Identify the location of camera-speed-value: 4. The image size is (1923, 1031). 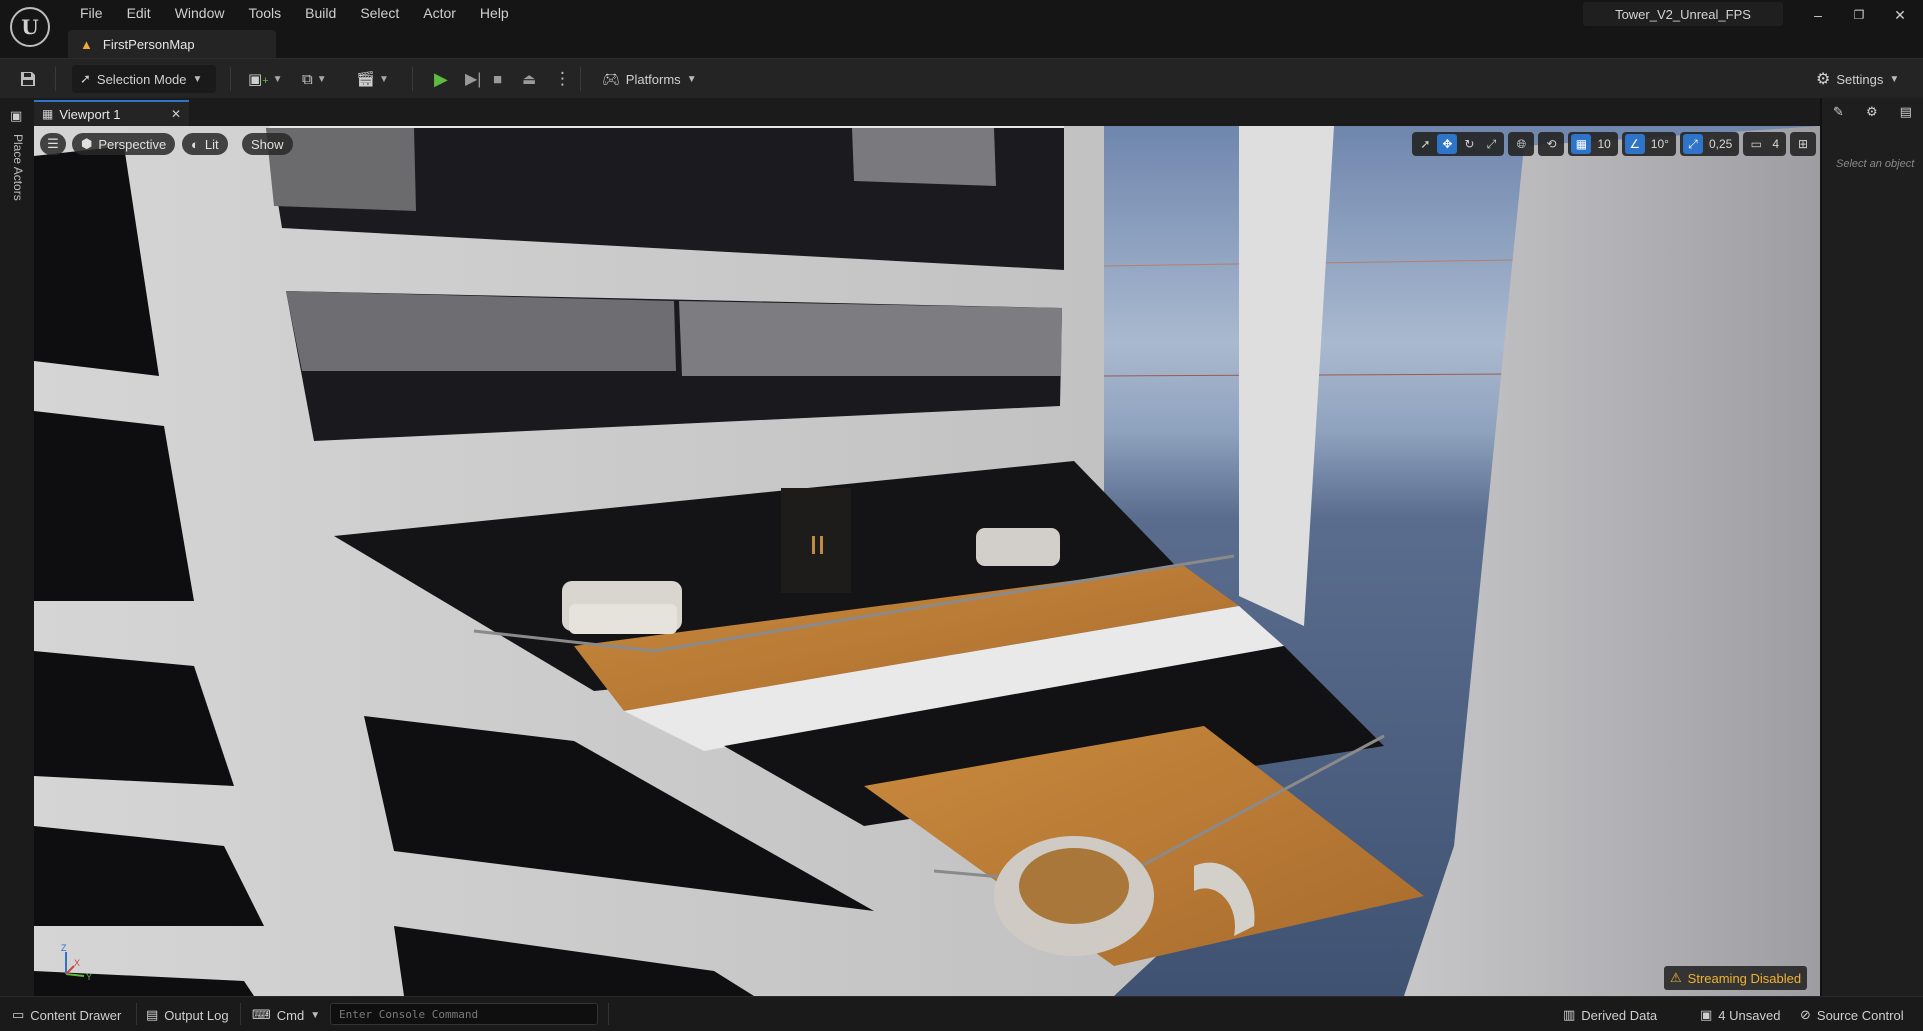
(1775, 144).